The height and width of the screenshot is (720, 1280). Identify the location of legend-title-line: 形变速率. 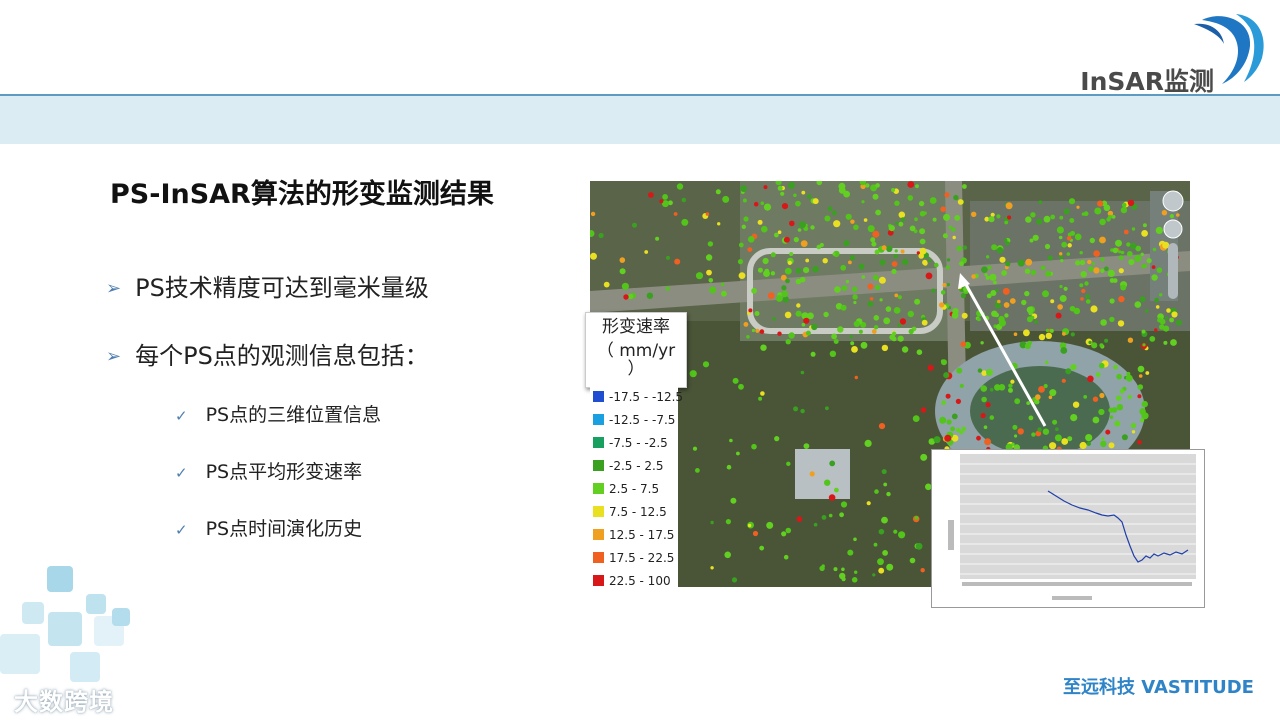
(636, 327).